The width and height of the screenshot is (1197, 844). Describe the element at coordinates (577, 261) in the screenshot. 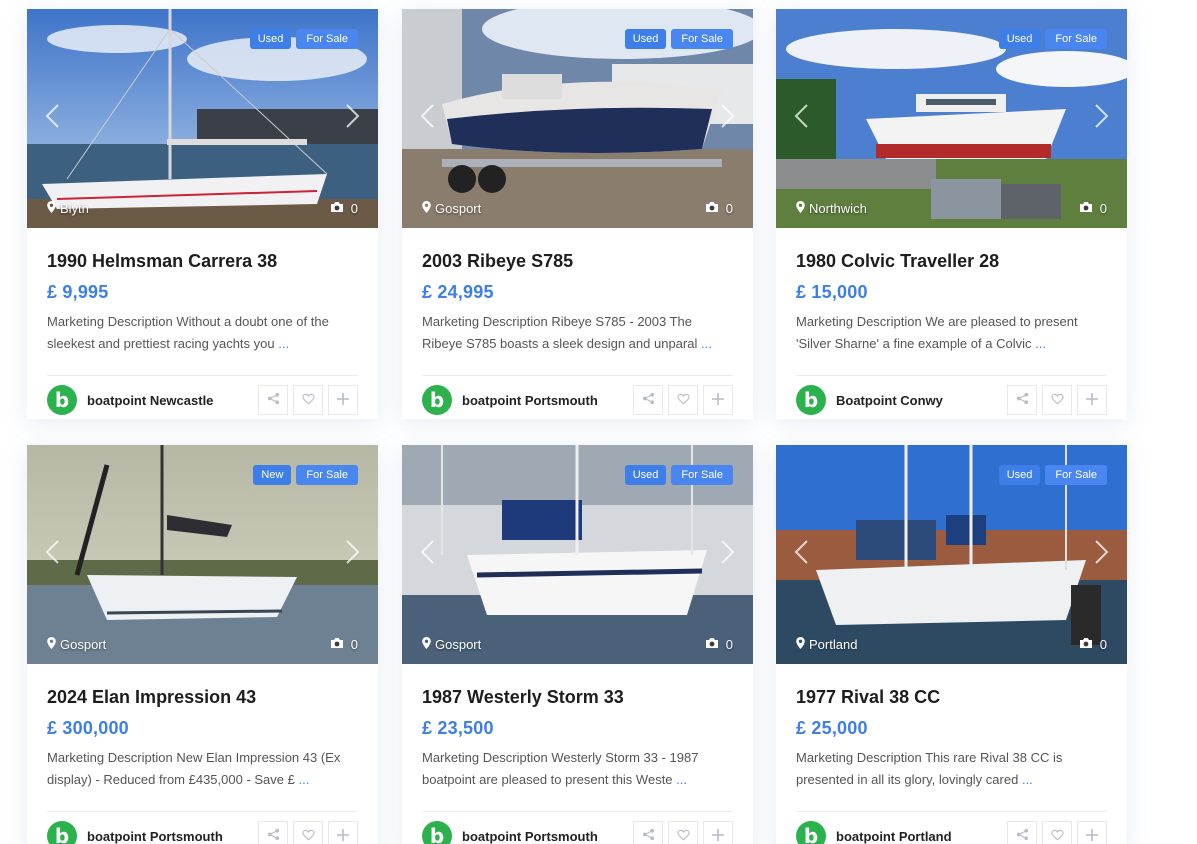

I see `listing-title: 2003 Ribeye S785` at that location.